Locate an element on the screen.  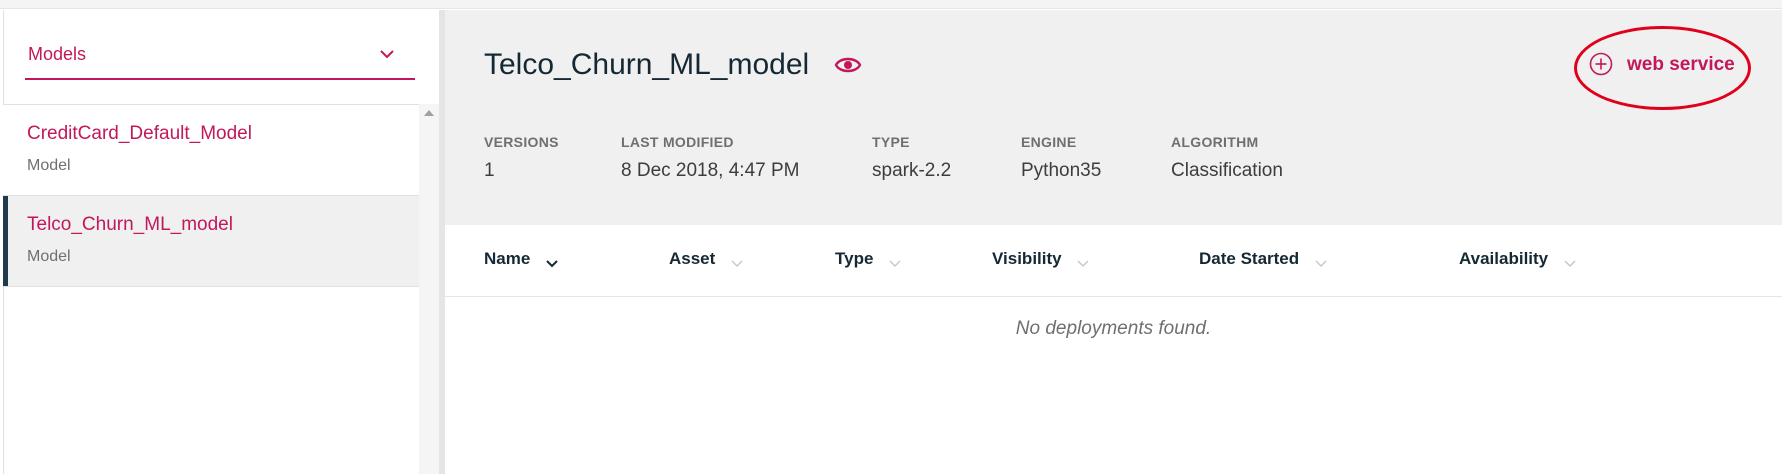
meta-label: LAST MODIFIED is located at coordinates (677, 142).